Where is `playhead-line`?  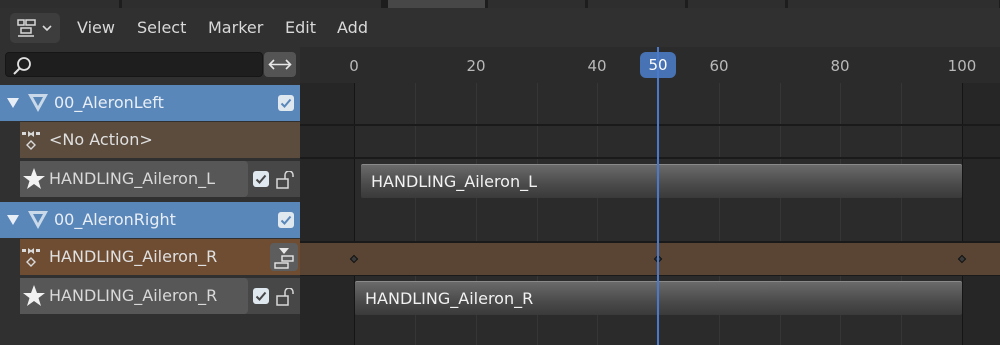 playhead-line is located at coordinates (658, 196).